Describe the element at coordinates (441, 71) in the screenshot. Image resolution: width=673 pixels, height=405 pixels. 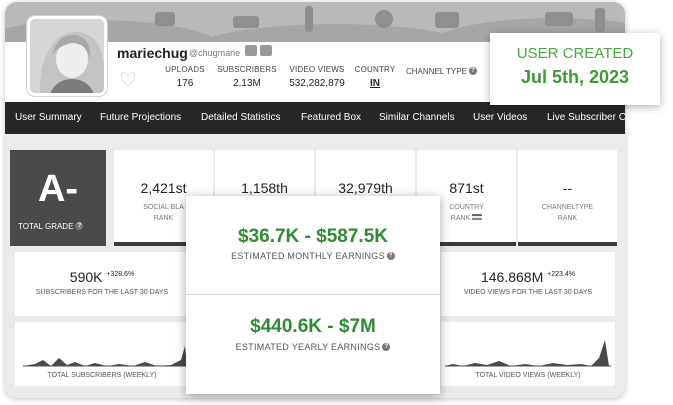
I see `stat-channel-type: CHANNEL TYPE?` at that location.